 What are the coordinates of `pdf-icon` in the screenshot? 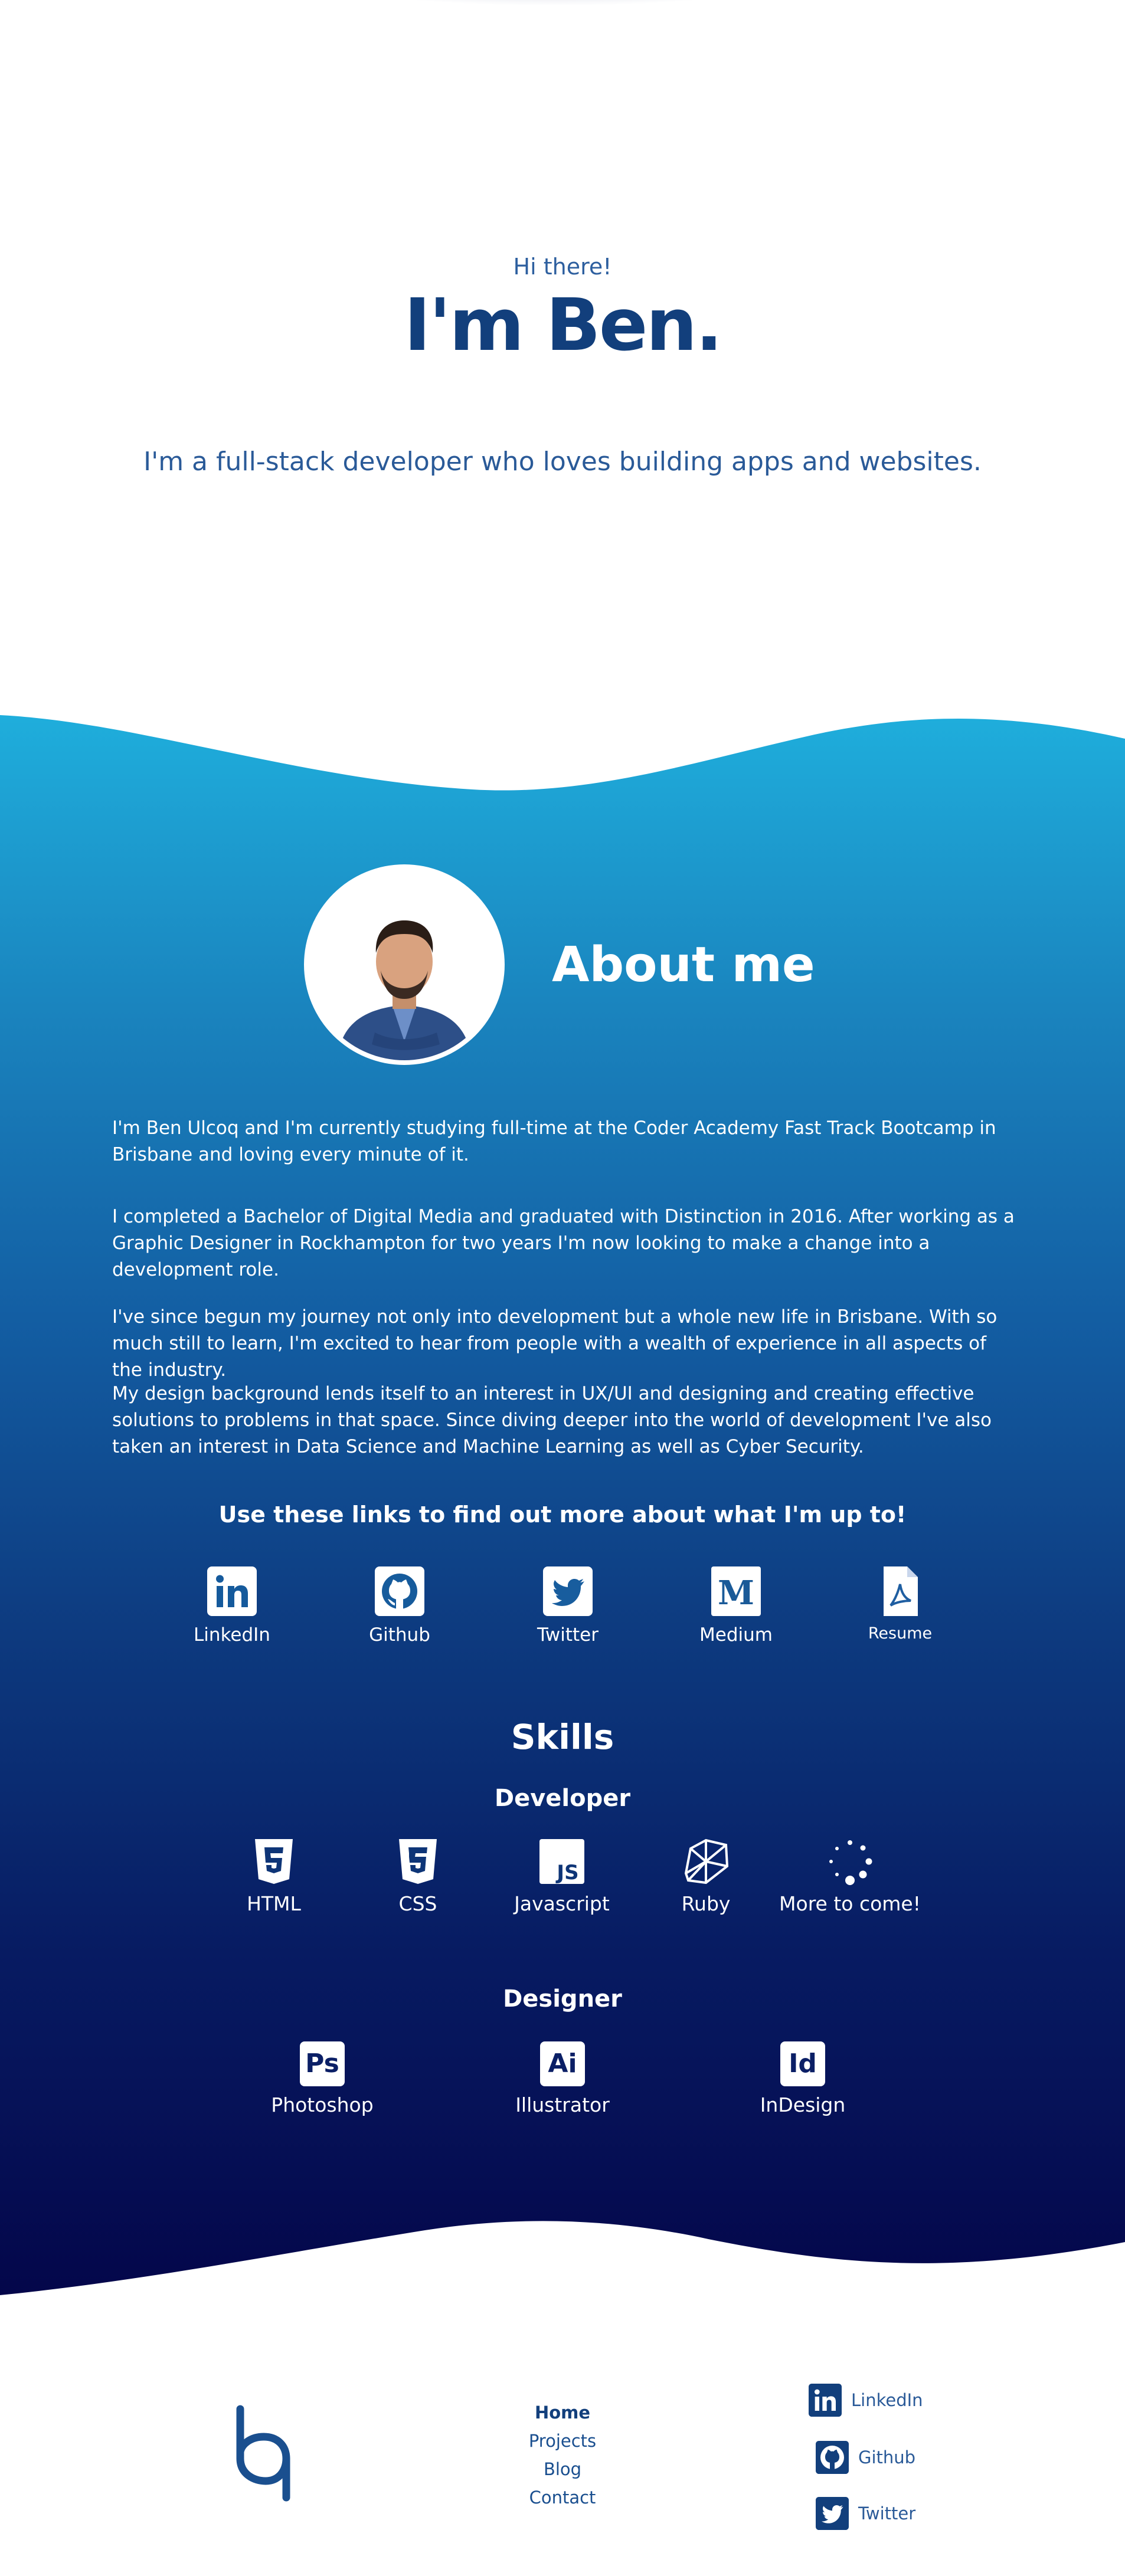 It's located at (901, 1591).